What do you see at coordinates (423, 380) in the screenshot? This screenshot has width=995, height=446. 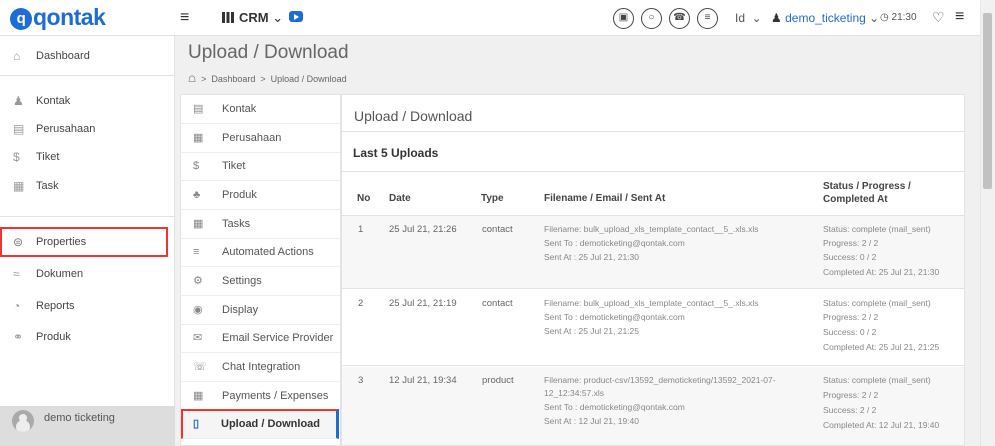 I see `row-date: 12 Jul 21, 19:34` at bounding box center [423, 380].